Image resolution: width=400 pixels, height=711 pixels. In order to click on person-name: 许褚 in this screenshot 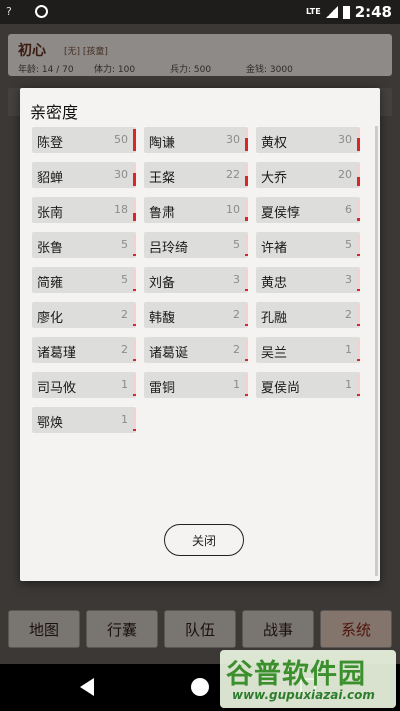, I will do `click(274, 248)`.